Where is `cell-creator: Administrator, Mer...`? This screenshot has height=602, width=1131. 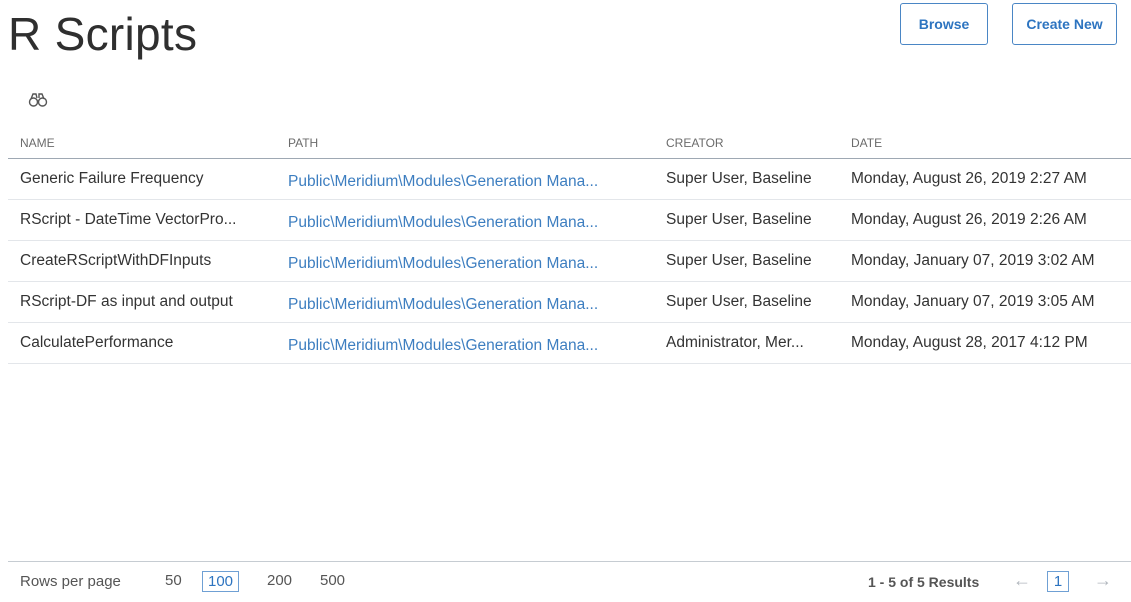 cell-creator: Administrator, Mer... is located at coordinates (746, 343).